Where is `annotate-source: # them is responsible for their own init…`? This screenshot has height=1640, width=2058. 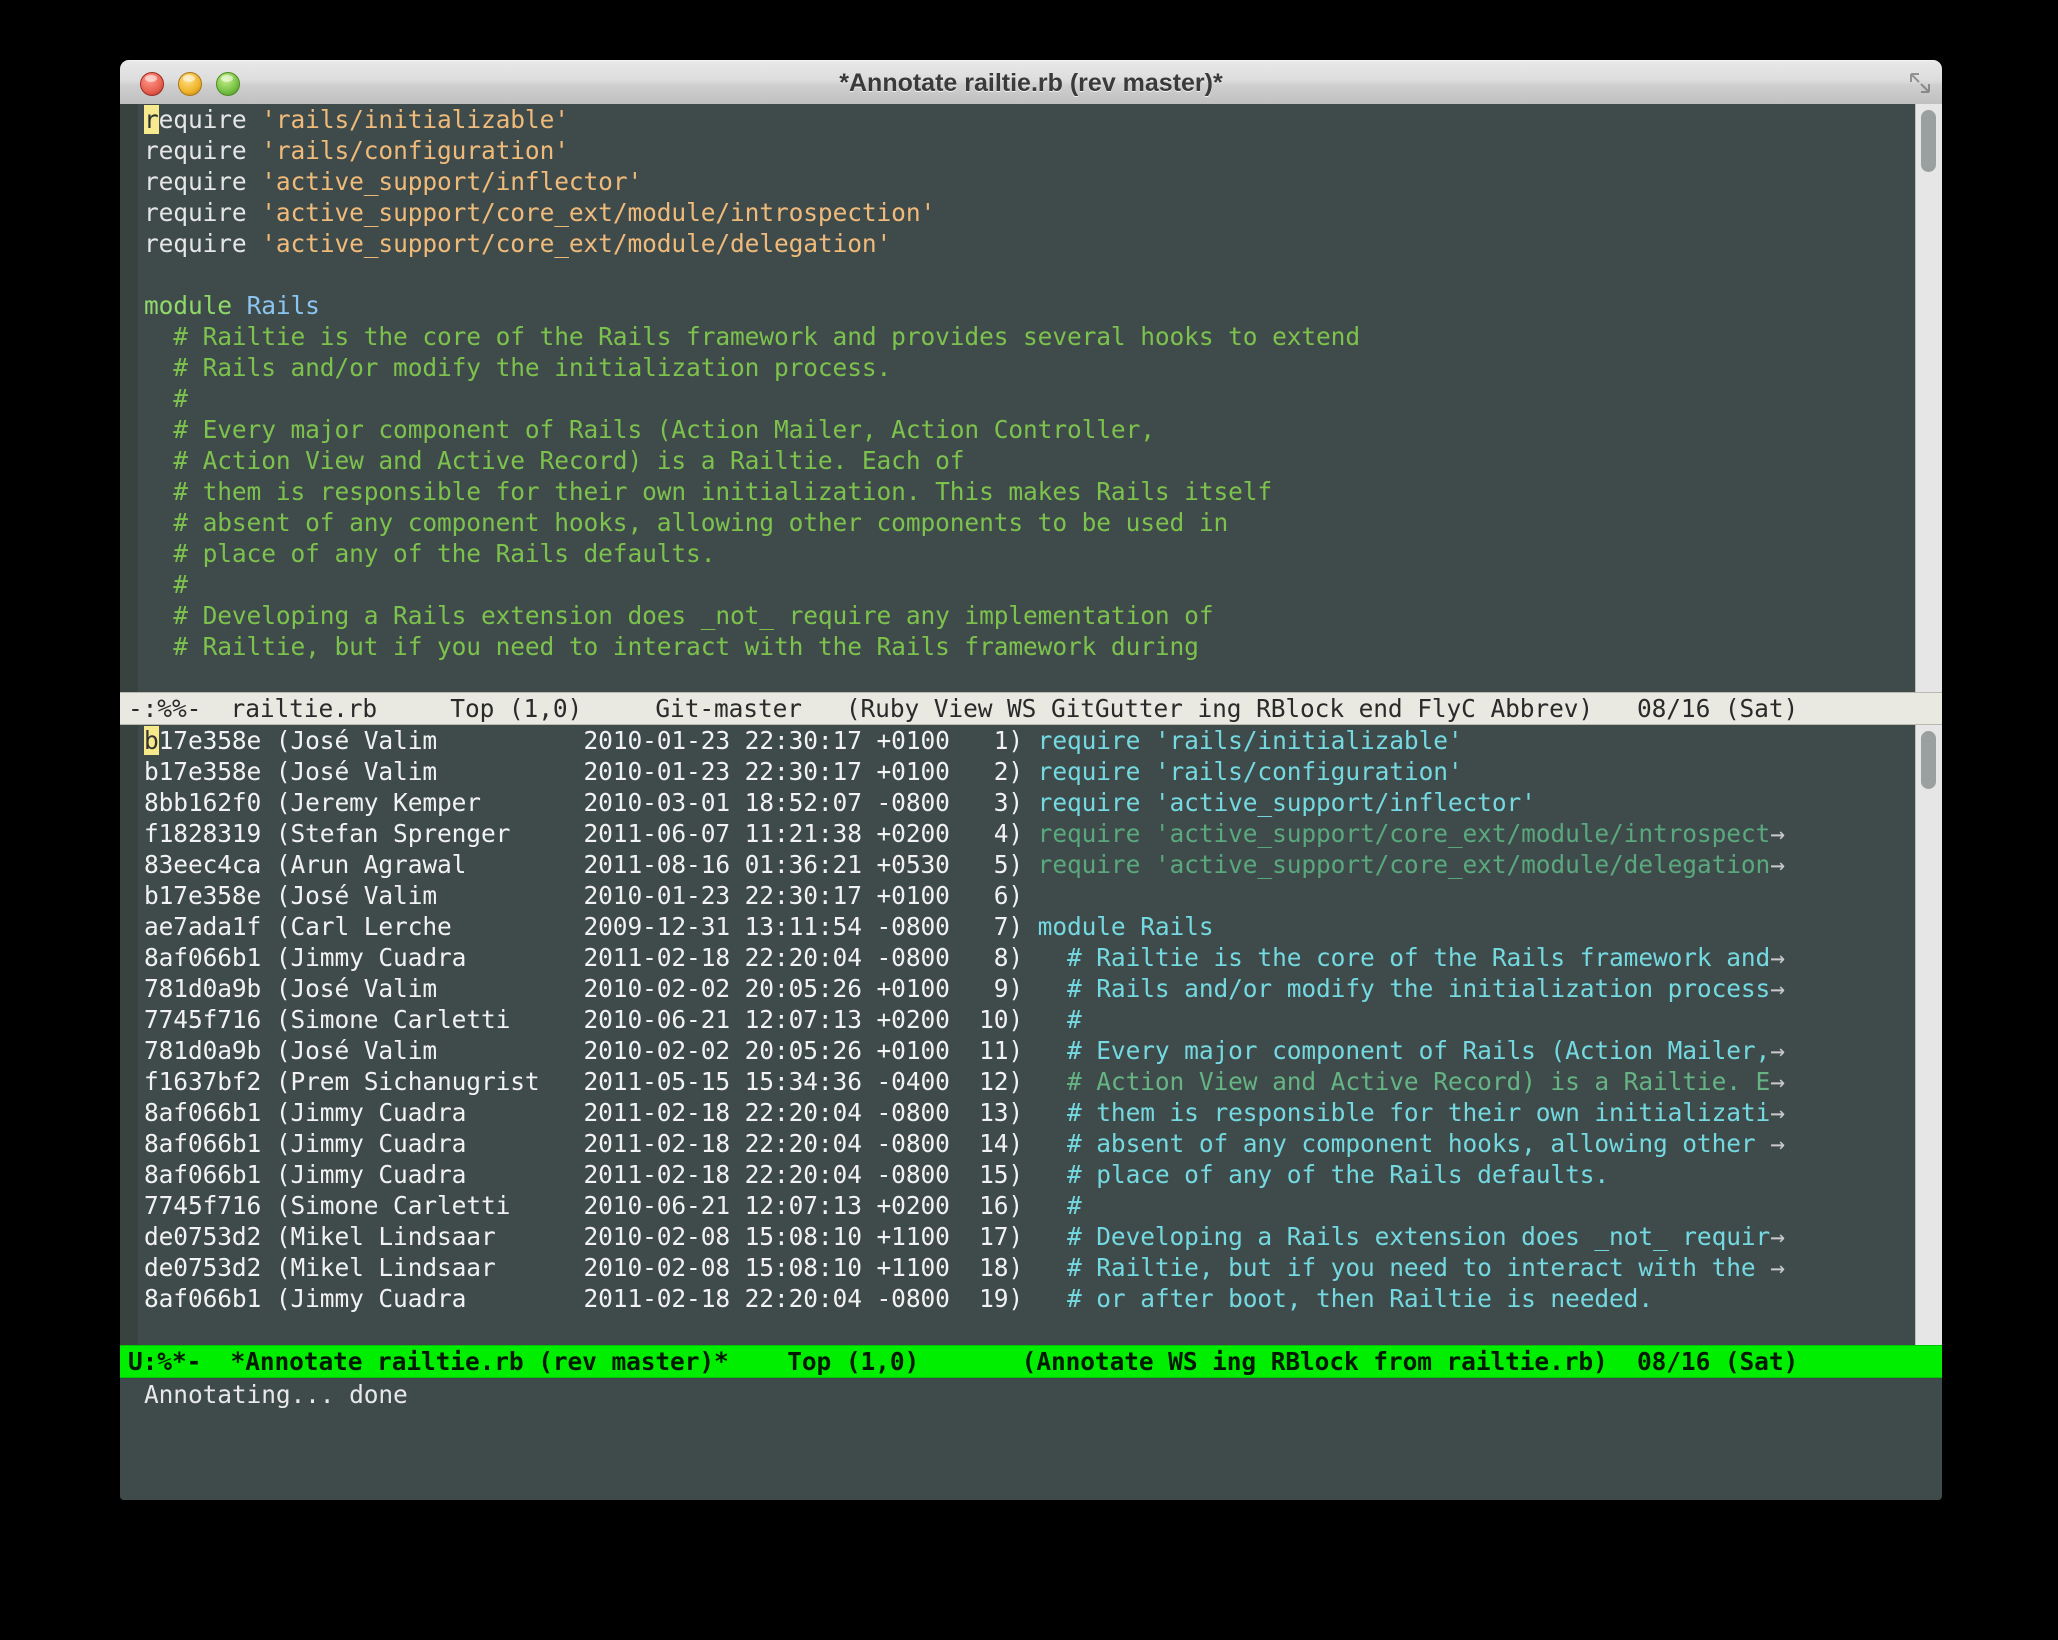 annotate-source: # them is responsible for their own init… is located at coordinates (1404, 1112).